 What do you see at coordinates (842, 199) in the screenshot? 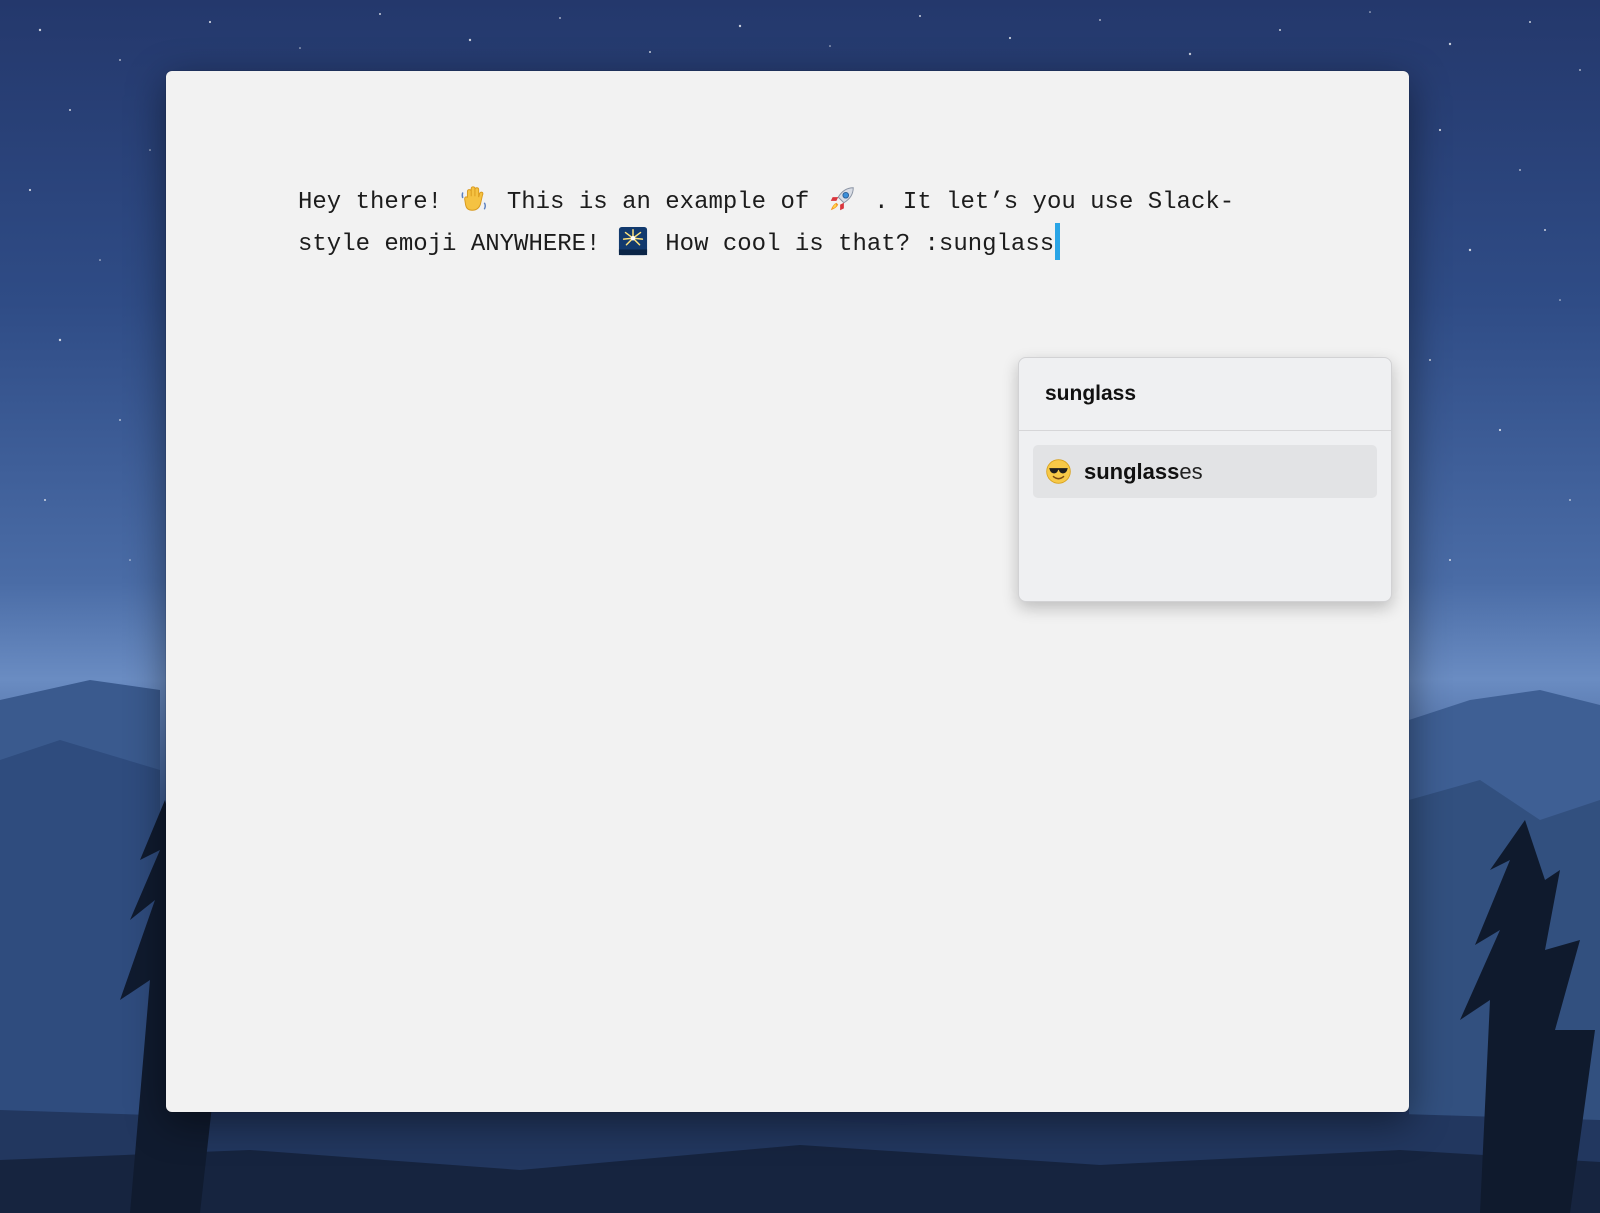
I see `rocket-icon` at bounding box center [842, 199].